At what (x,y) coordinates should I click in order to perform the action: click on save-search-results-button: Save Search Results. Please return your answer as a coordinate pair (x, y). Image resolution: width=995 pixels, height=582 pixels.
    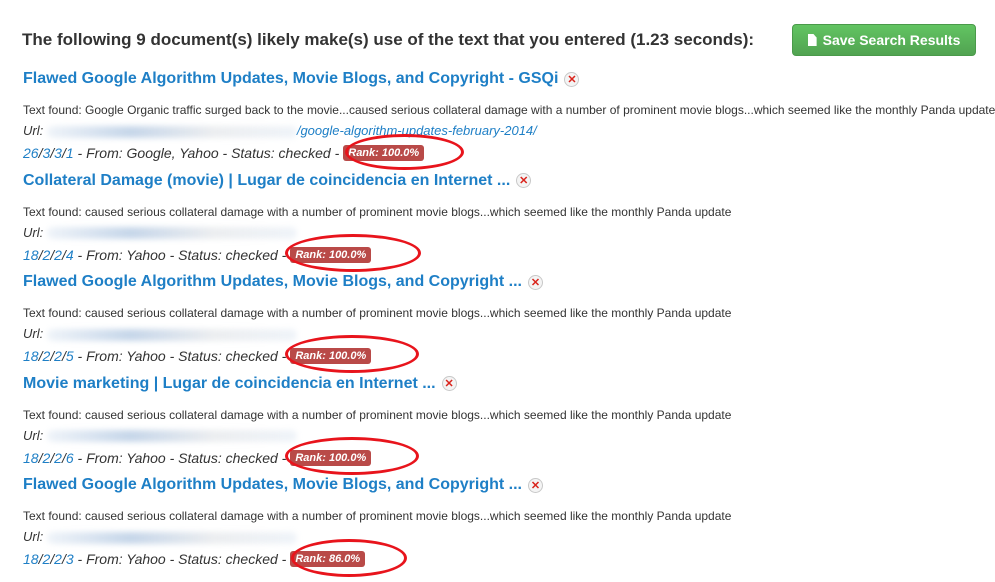
    Looking at the image, I should click on (884, 40).